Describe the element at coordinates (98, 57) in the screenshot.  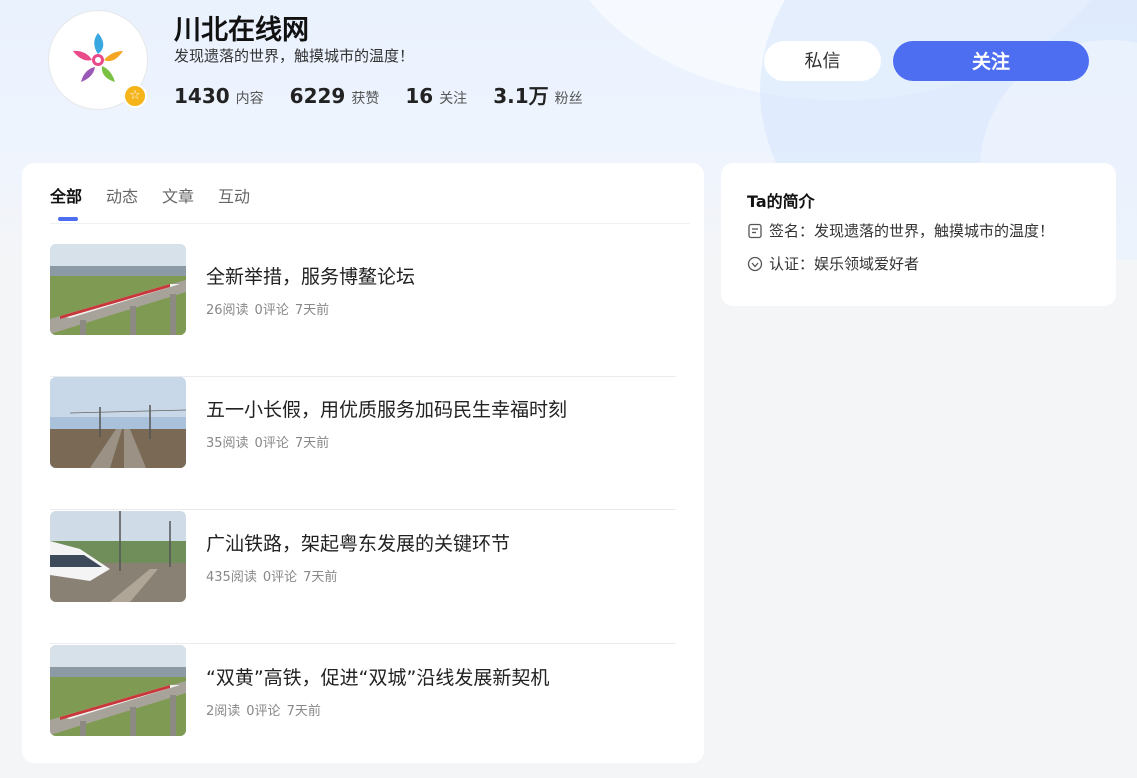
I see `logo-icon` at that location.